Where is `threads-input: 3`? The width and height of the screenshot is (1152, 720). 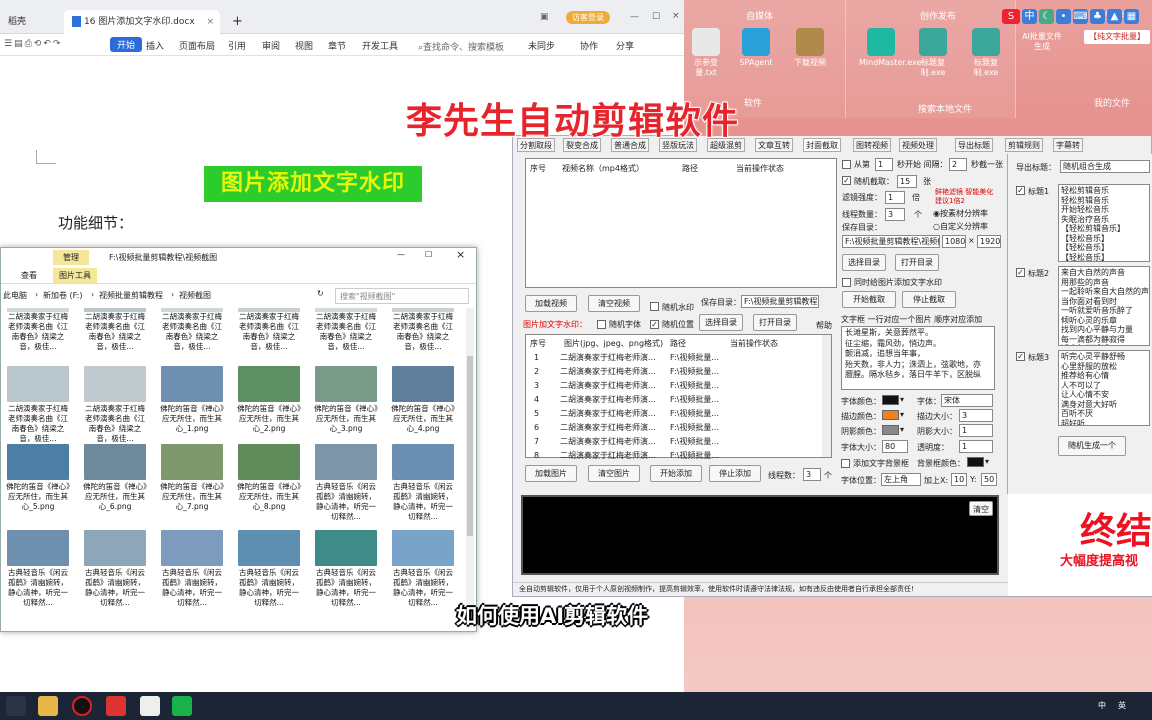 threads-input: 3 is located at coordinates (812, 474).